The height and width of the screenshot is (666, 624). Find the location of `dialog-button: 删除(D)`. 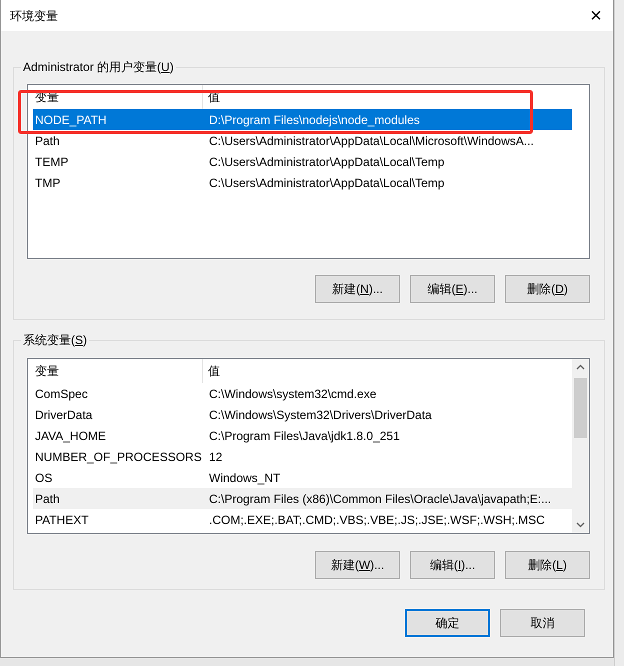

dialog-button: 删除(D) is located at coordinates (547, 289).